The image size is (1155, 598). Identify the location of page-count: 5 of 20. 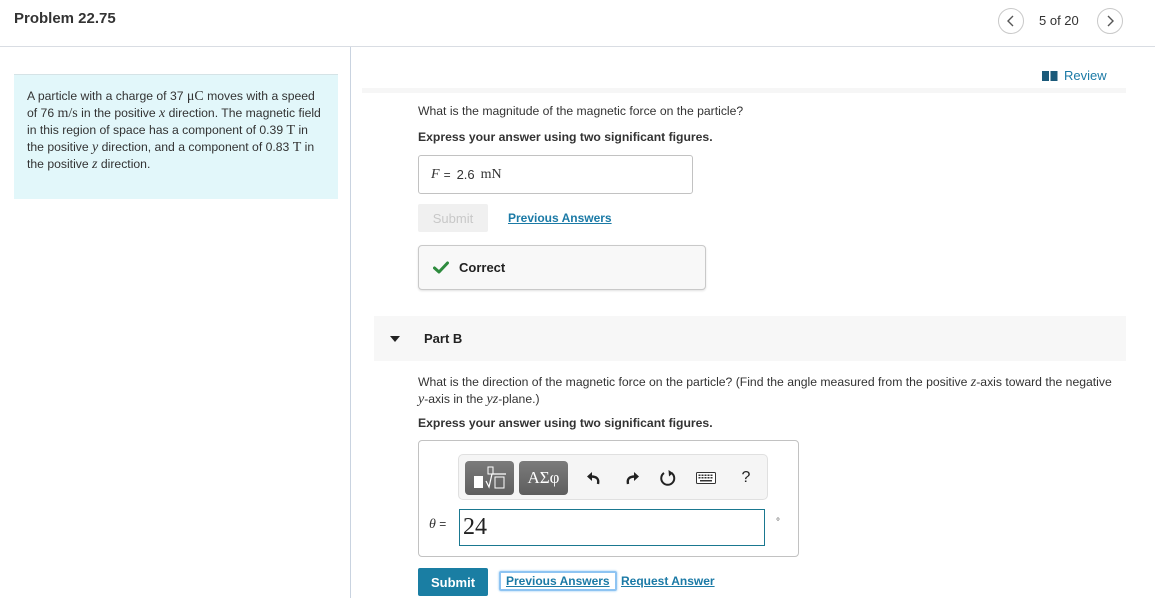
(1059, 20).